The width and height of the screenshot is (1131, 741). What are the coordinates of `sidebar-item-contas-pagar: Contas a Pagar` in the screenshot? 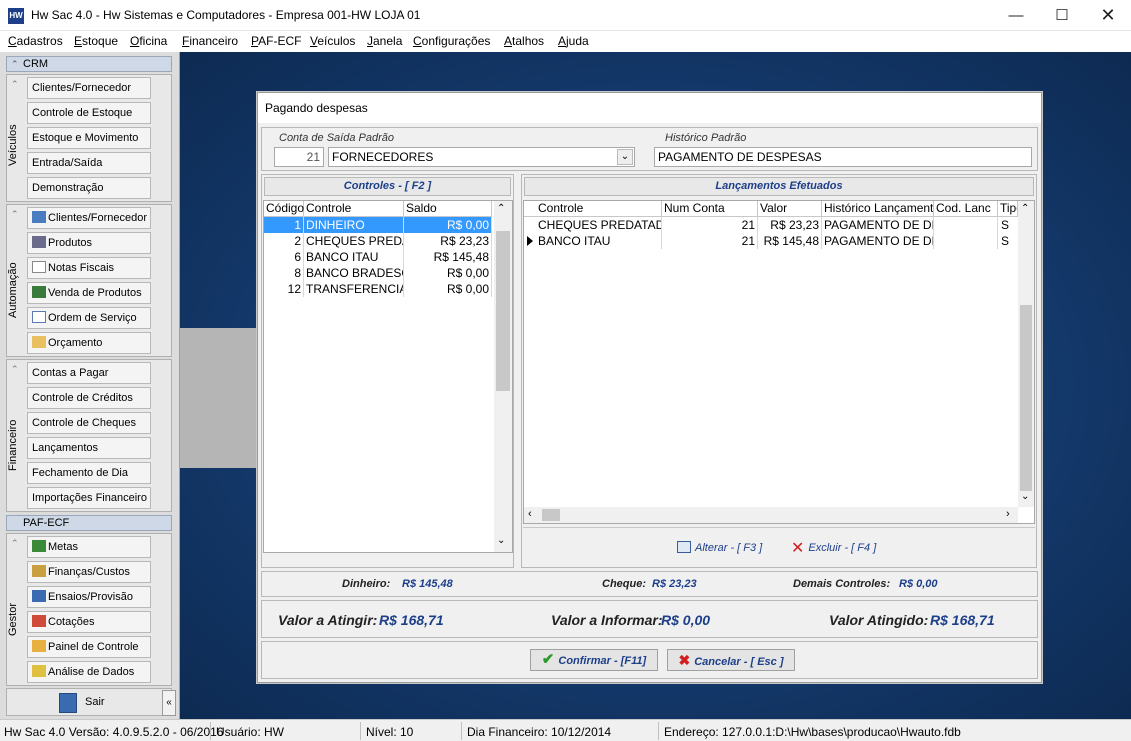 It's located at (89, 373).